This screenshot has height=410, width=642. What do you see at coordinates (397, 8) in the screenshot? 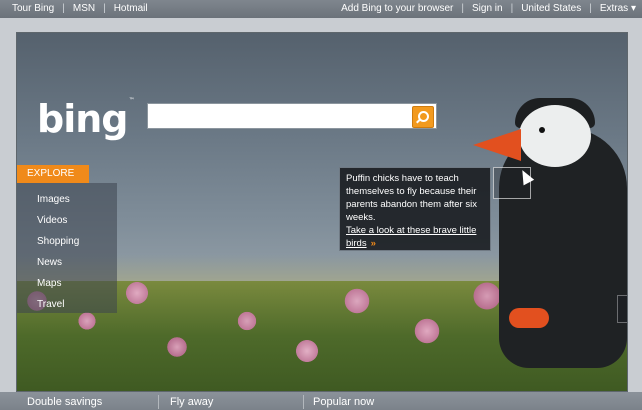
I see `add-bing-link: Add Bing to your browser` at bounding box center [397, 8].